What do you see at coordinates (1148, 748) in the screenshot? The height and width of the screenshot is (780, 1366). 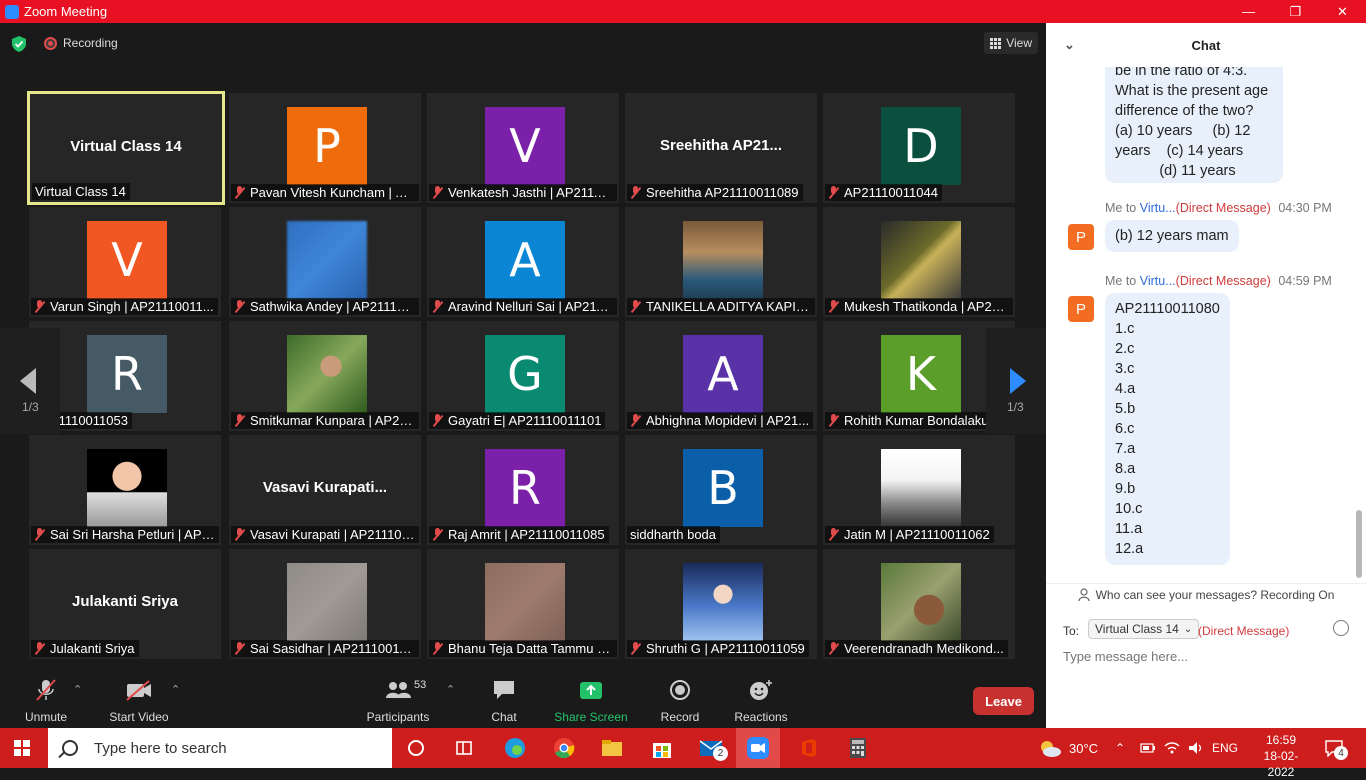 I see `battery-icon` at bounding box center [1148, 748].